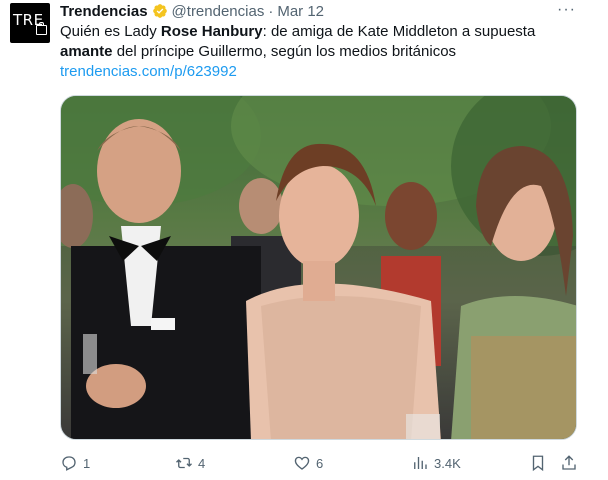  Describe the element at coordinates (302, 463) in the screenshot. I see `heart-icon` at that location.